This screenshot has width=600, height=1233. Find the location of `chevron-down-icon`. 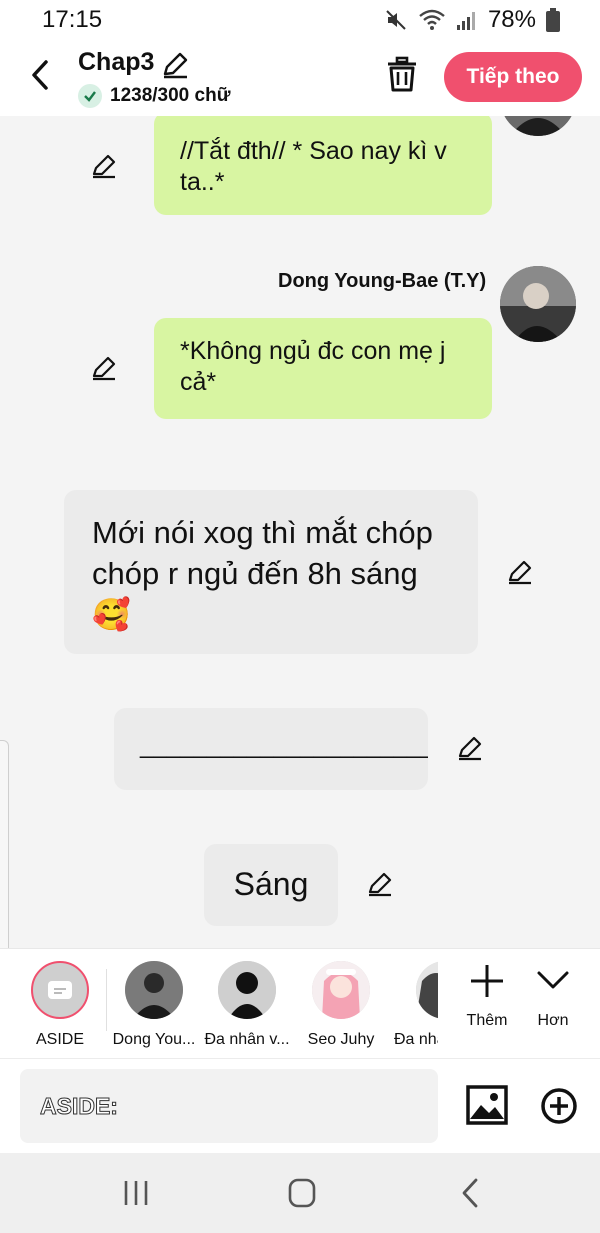

chevron-down-icon is located at coordinates (553, 980).